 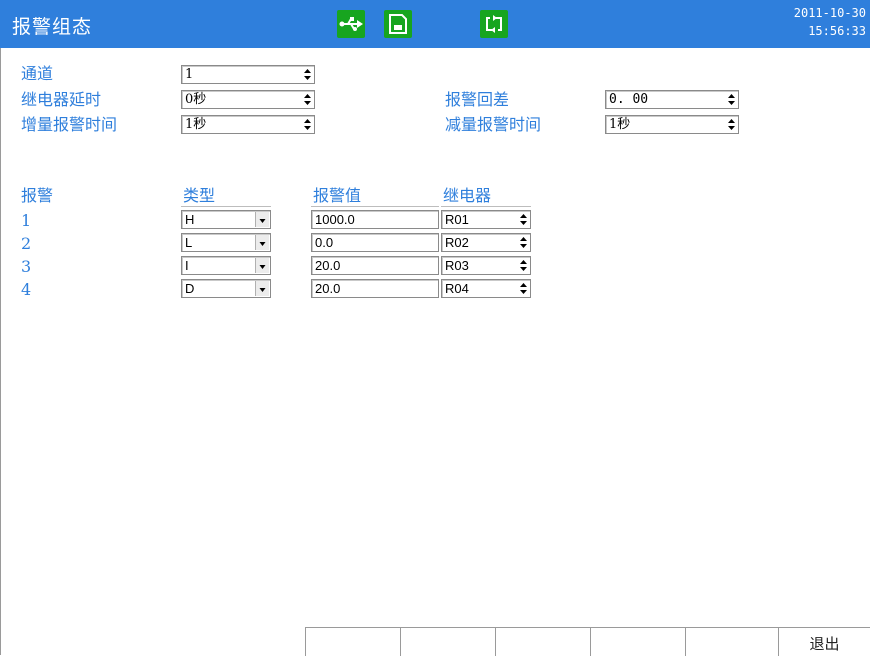 What do you see at coordinates (494, 24) in the screenshot?
I see `sync-icon` at bounding box center [494, 24].